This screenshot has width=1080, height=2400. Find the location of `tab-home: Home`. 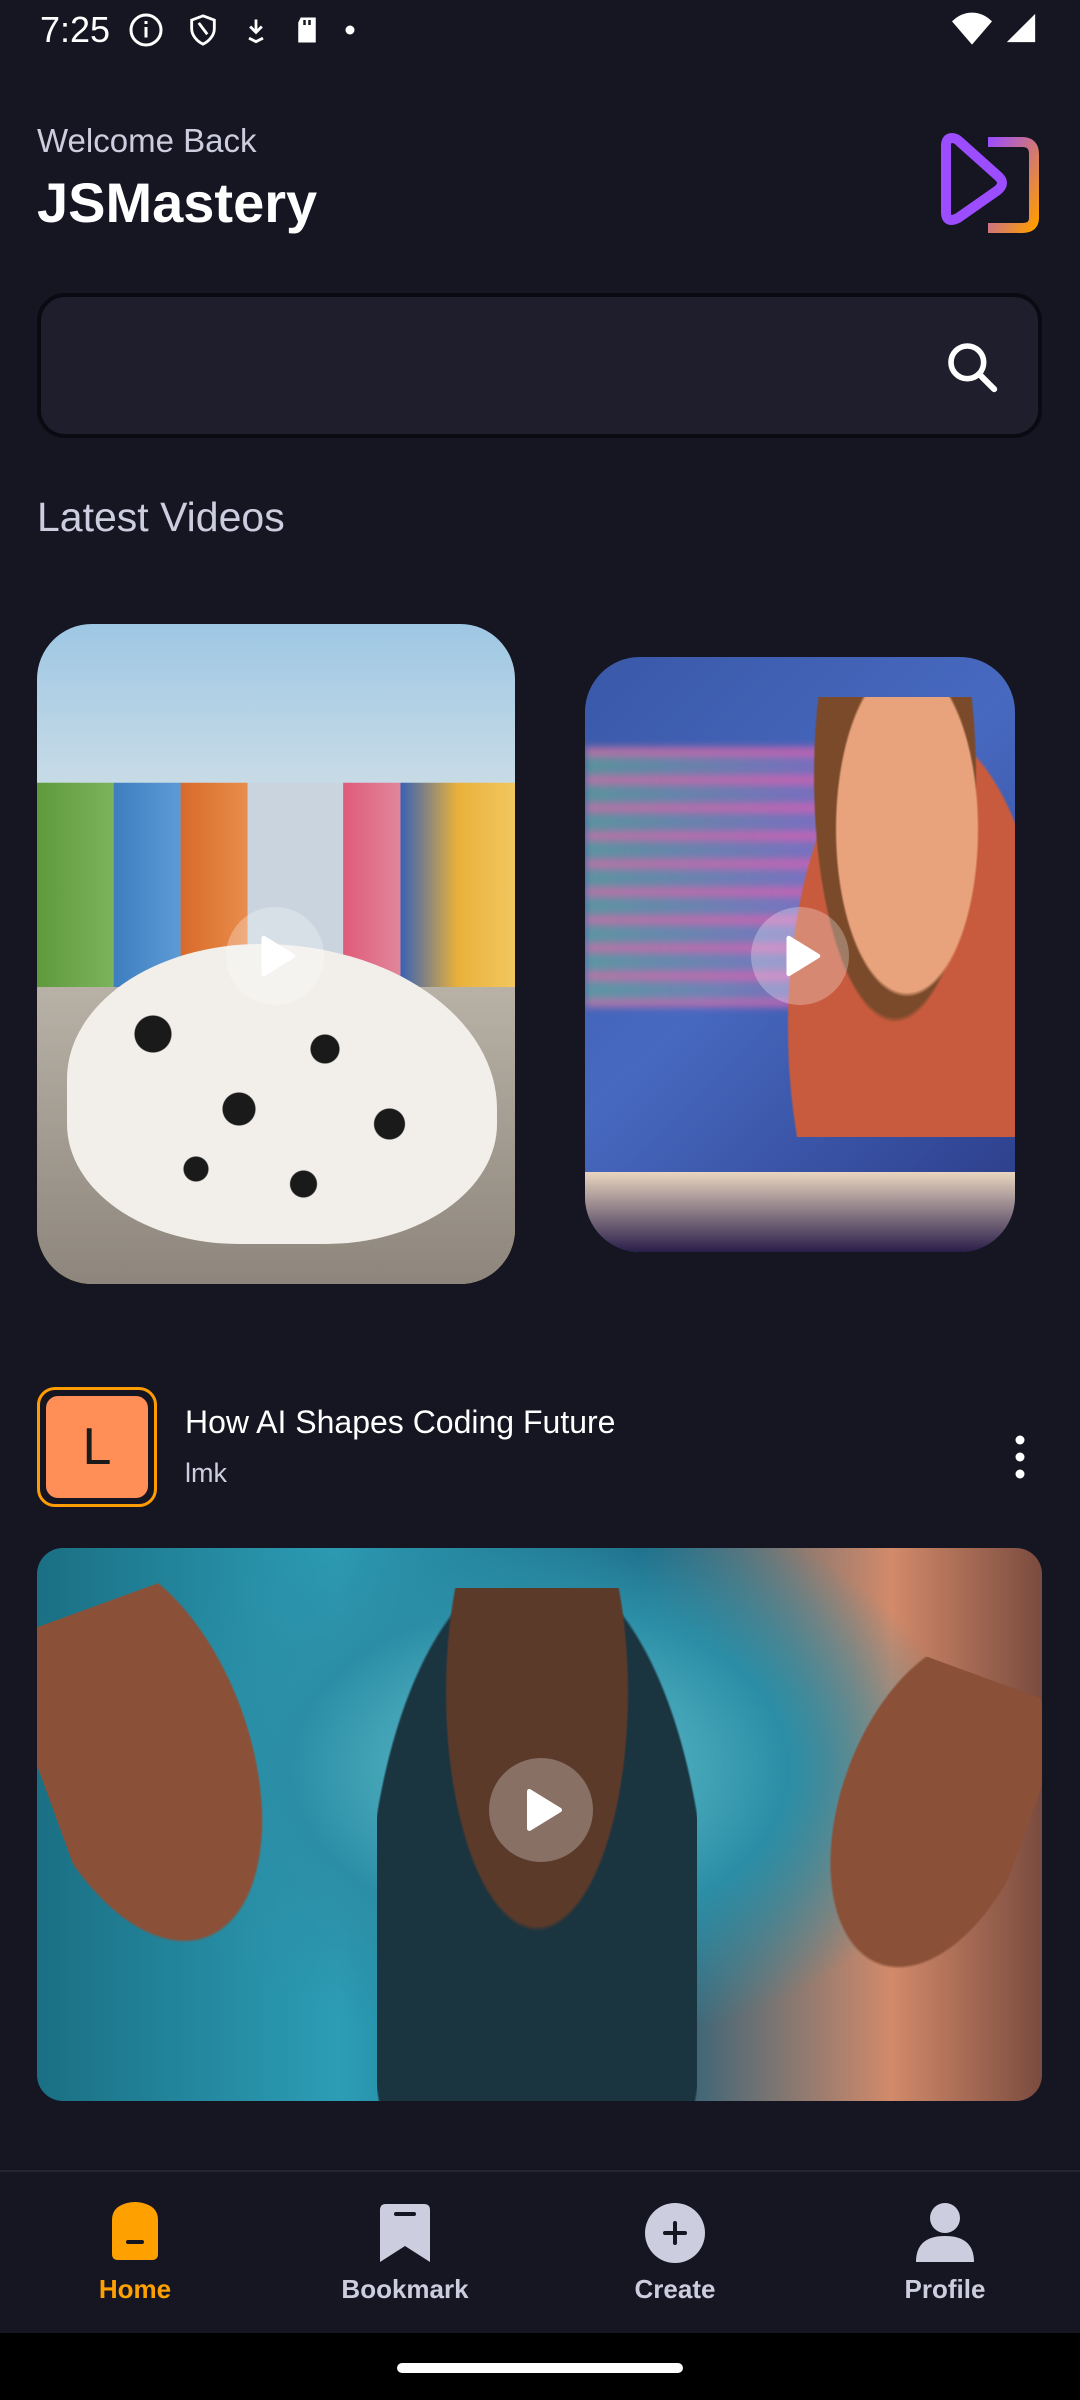

tab-home: Home is located at coordinates (135, 2252).